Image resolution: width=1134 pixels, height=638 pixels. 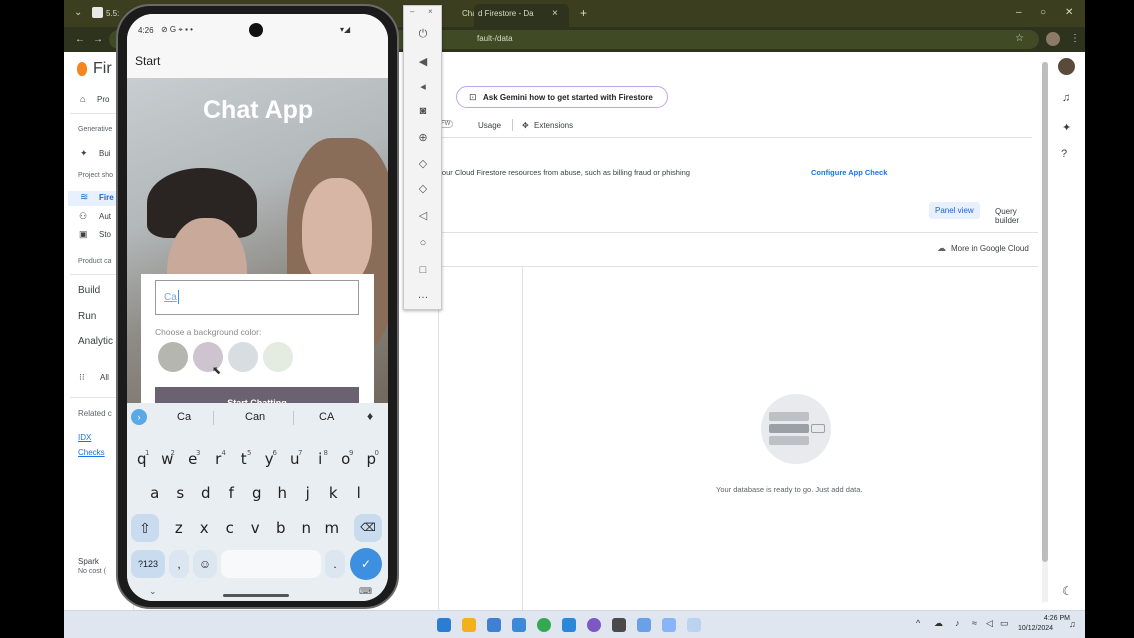 I want to click on keyboard-expand-icon: ›, so click(x=139, y=417).